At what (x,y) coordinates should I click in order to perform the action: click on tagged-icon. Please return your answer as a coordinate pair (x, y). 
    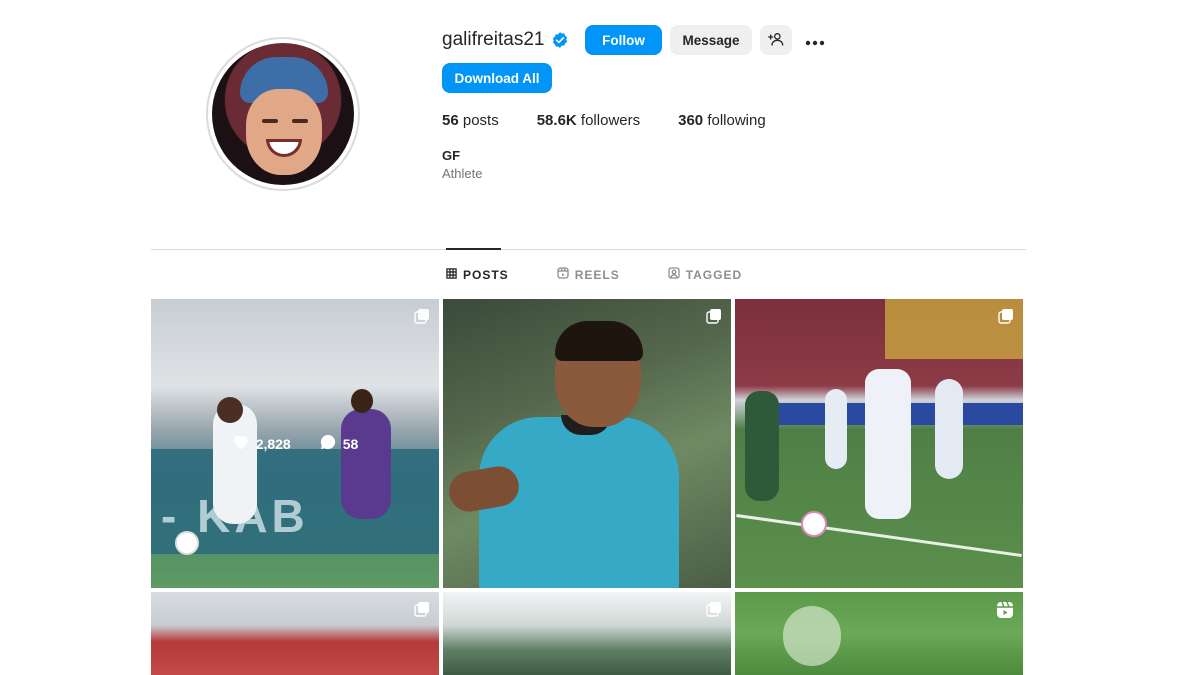
    Looking at the image, I should click on (677, 274).